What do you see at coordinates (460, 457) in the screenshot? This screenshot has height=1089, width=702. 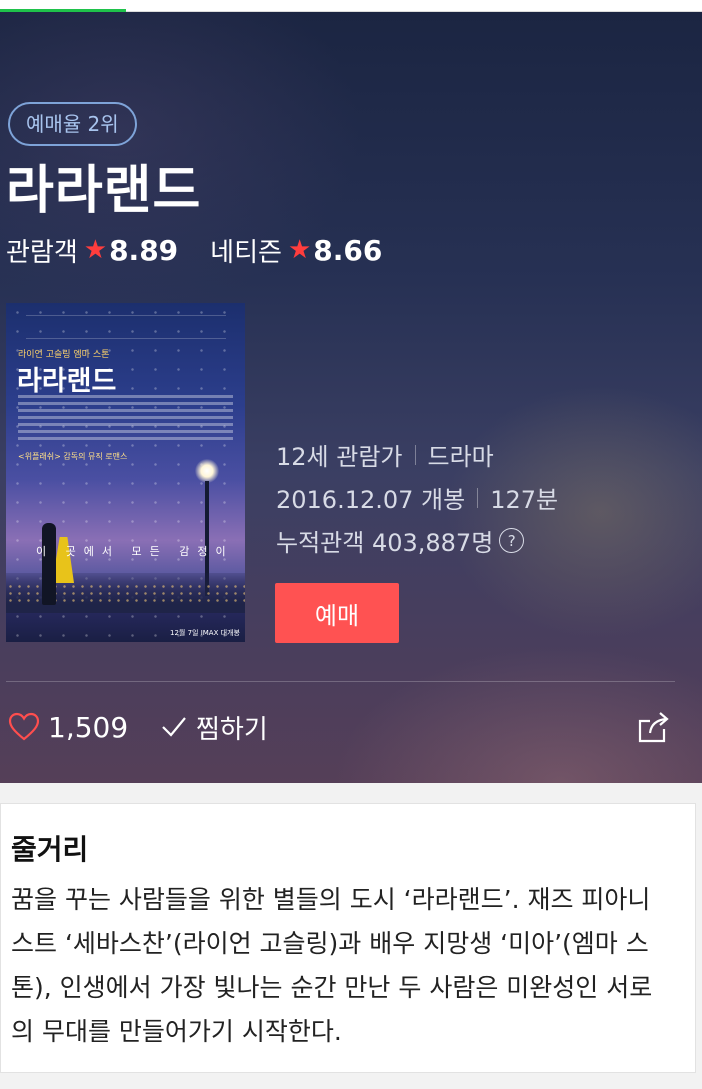 I see `genre: 드라마` at bounding box center [460, 457].